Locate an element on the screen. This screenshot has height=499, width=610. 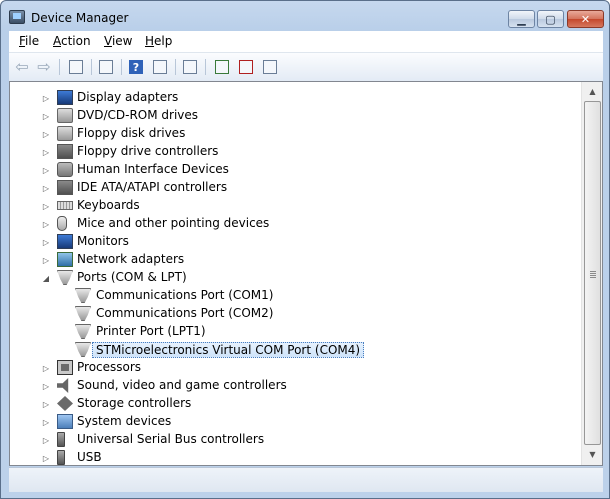
monitor-icon is located at coordinates (65, 97).